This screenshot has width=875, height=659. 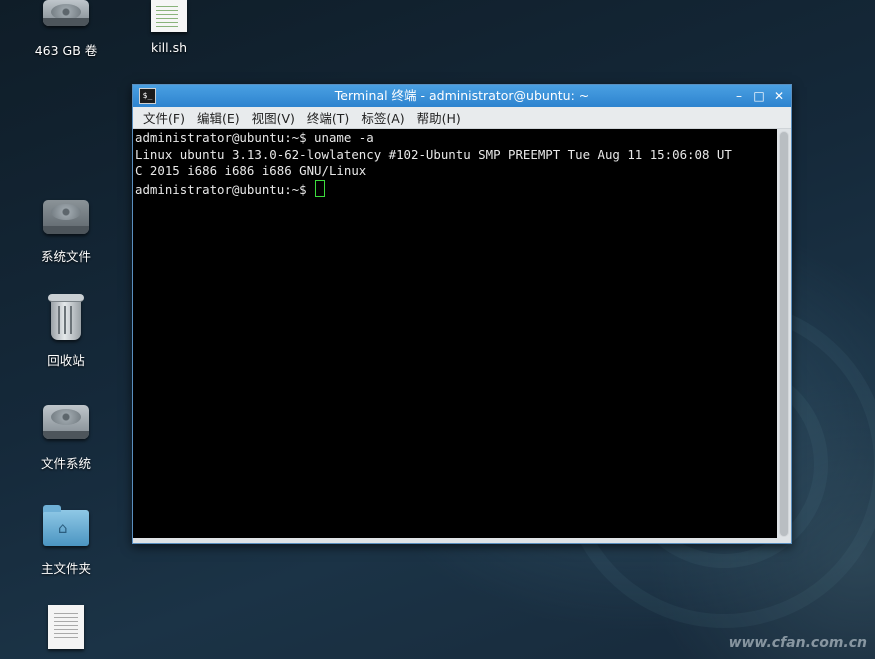 What do you see at coordinates (273, 117) in the screenshot?
I see `menu-view: 视图(V)` at bounding box center [273, 117].